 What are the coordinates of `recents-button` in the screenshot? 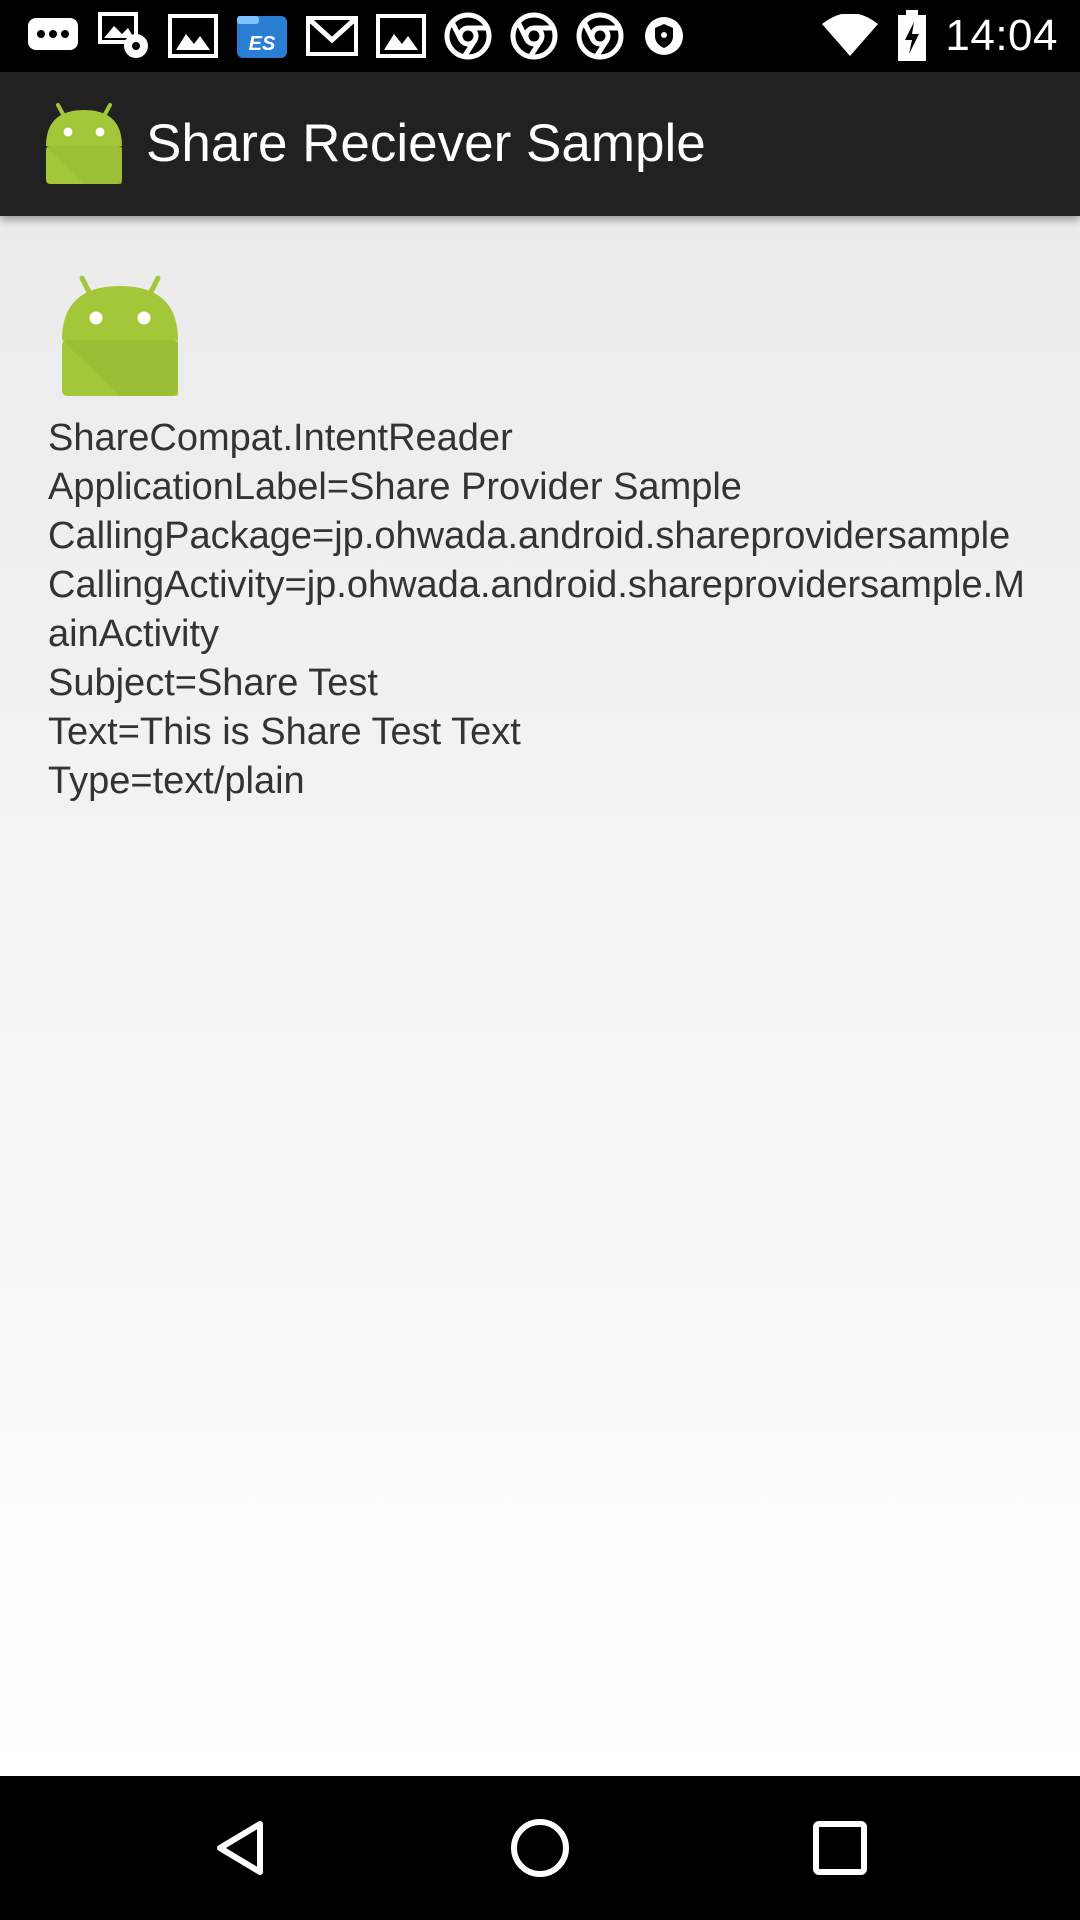 It's located at (840, 1848).